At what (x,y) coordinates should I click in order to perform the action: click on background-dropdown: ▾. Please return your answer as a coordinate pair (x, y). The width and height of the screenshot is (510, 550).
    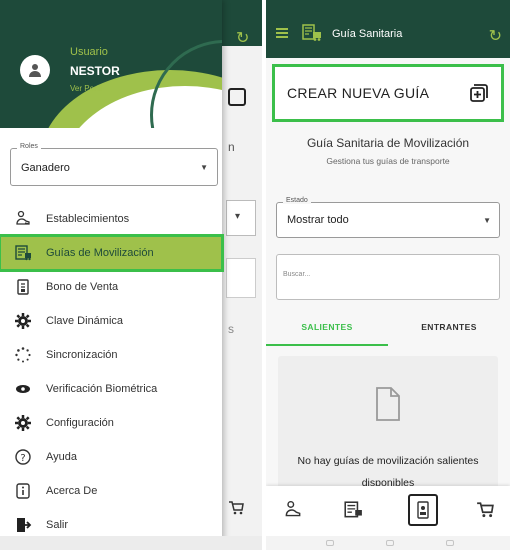
    Looking at the image, I should click on (241, 218).